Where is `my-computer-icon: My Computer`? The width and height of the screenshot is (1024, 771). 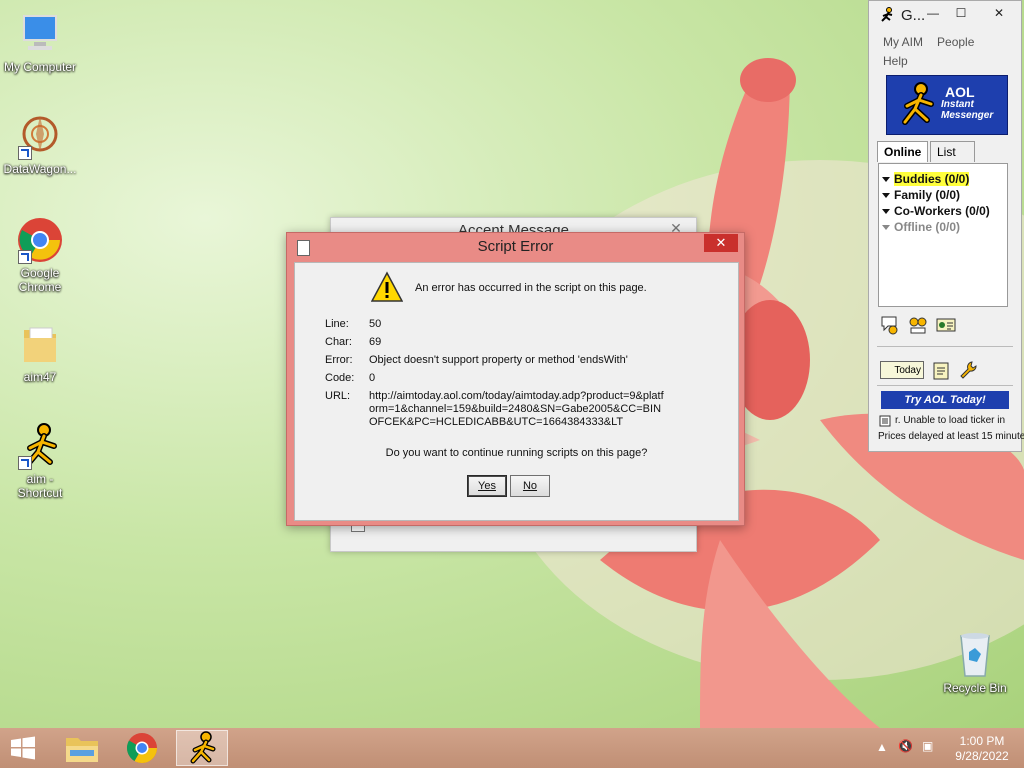 my-computer-icon: My Computer is located at coordinates (40, 42).